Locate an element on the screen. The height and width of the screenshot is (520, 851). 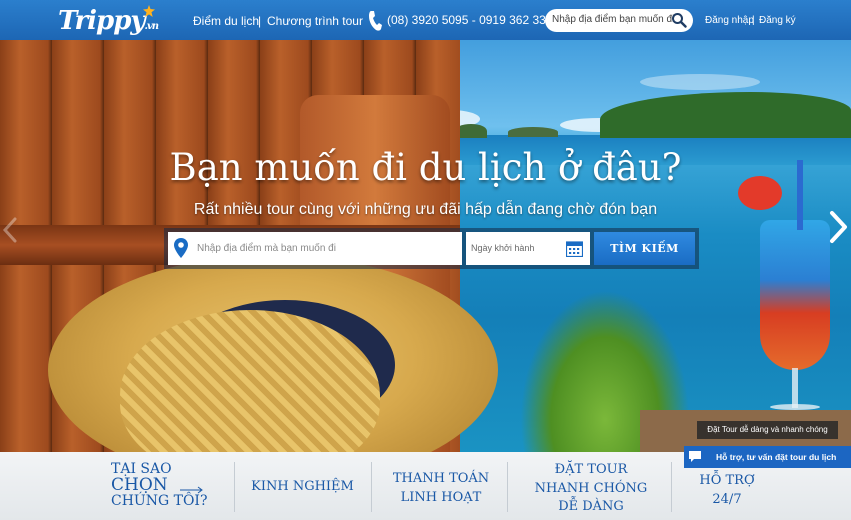
header-search-input: Nhập địa điểm bạn muốn đi is located at coordinates (619, 20).